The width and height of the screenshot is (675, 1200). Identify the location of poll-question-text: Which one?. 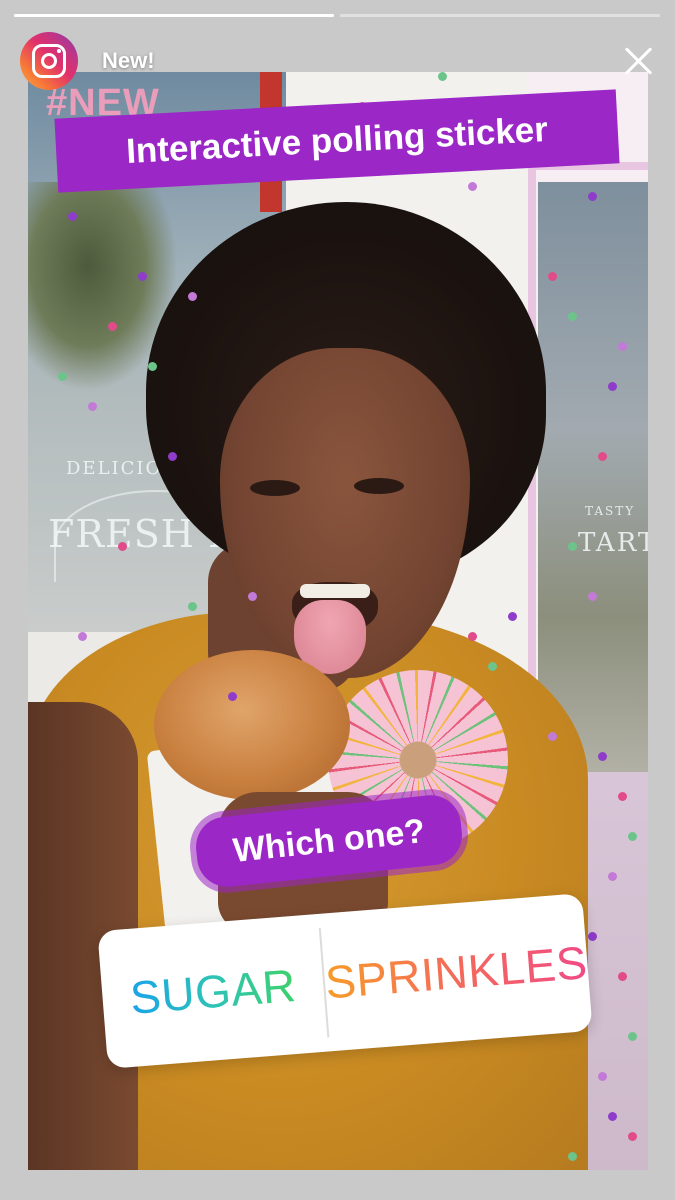
(329, 840).